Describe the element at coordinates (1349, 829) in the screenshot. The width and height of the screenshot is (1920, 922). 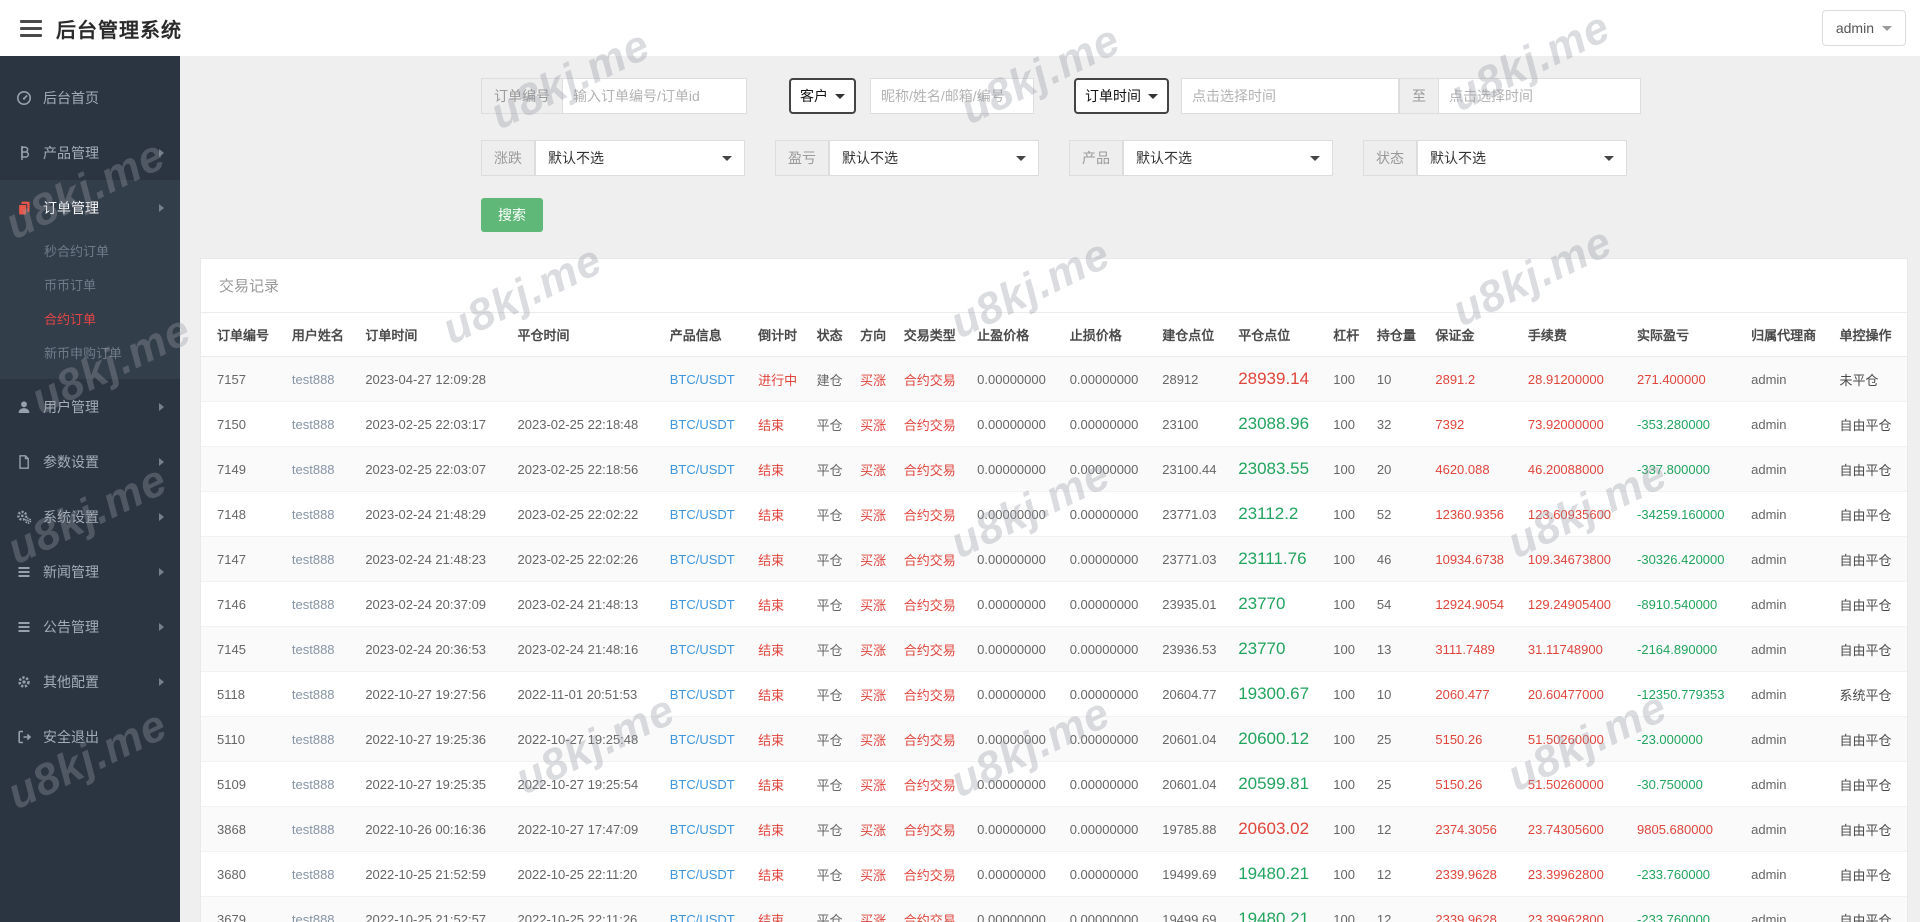
I see `cell-leverage: 100` at that location.